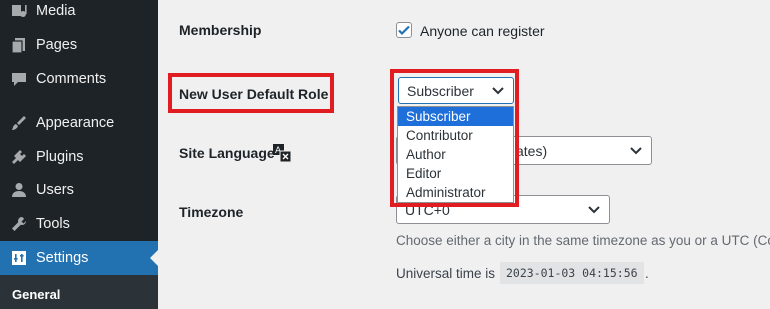 The height and width of the screenshot is (309, 770). Describe the element at coordinates (53, 224) in the screenshot. I see `sidebar-item-label: Tools` at that location.